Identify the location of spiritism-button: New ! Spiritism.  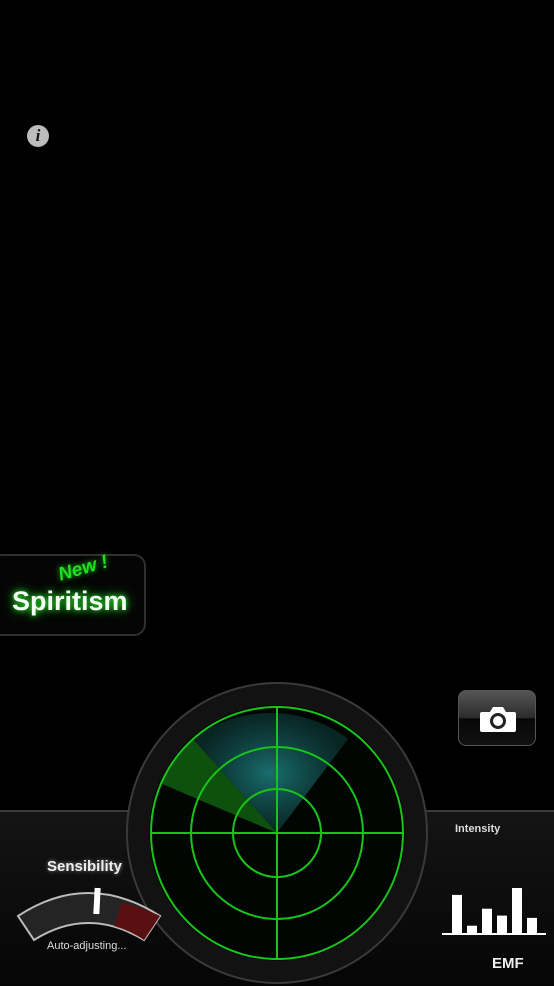
(73, 593).